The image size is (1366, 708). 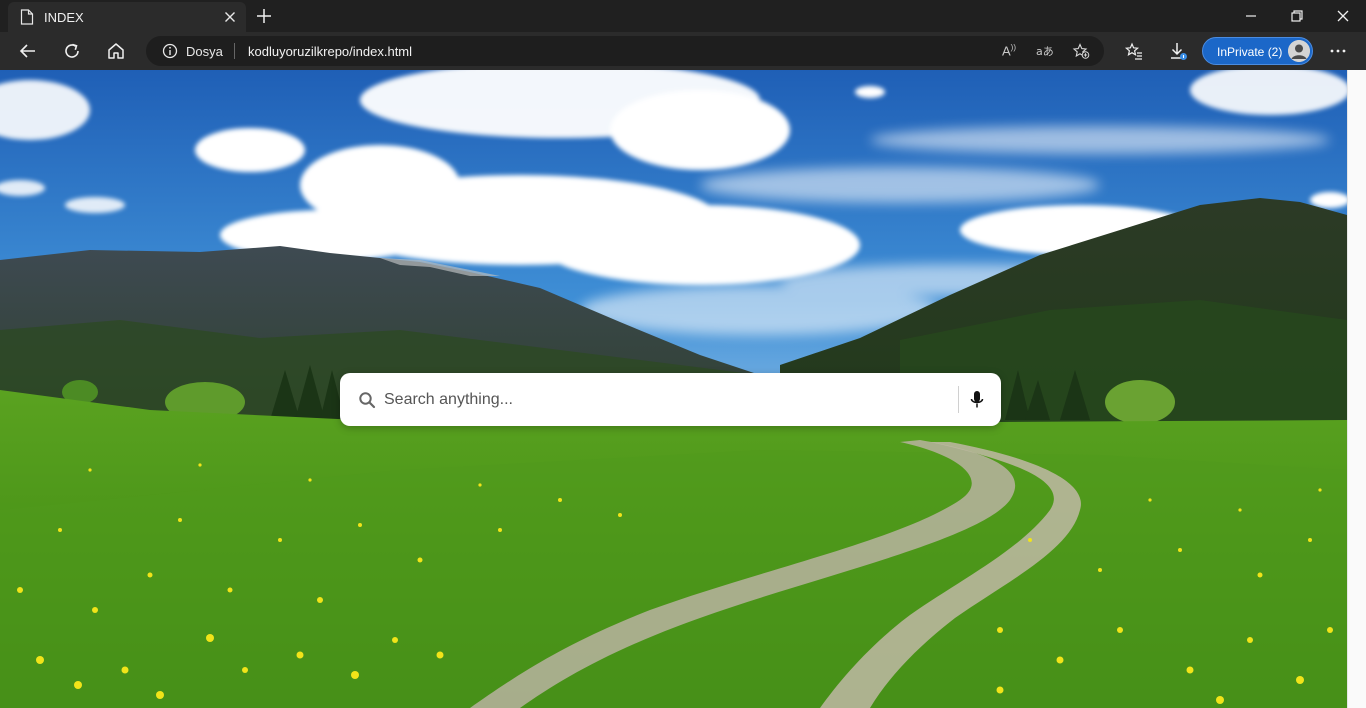 I want to click on home-icon, so click(x=116, y=51).